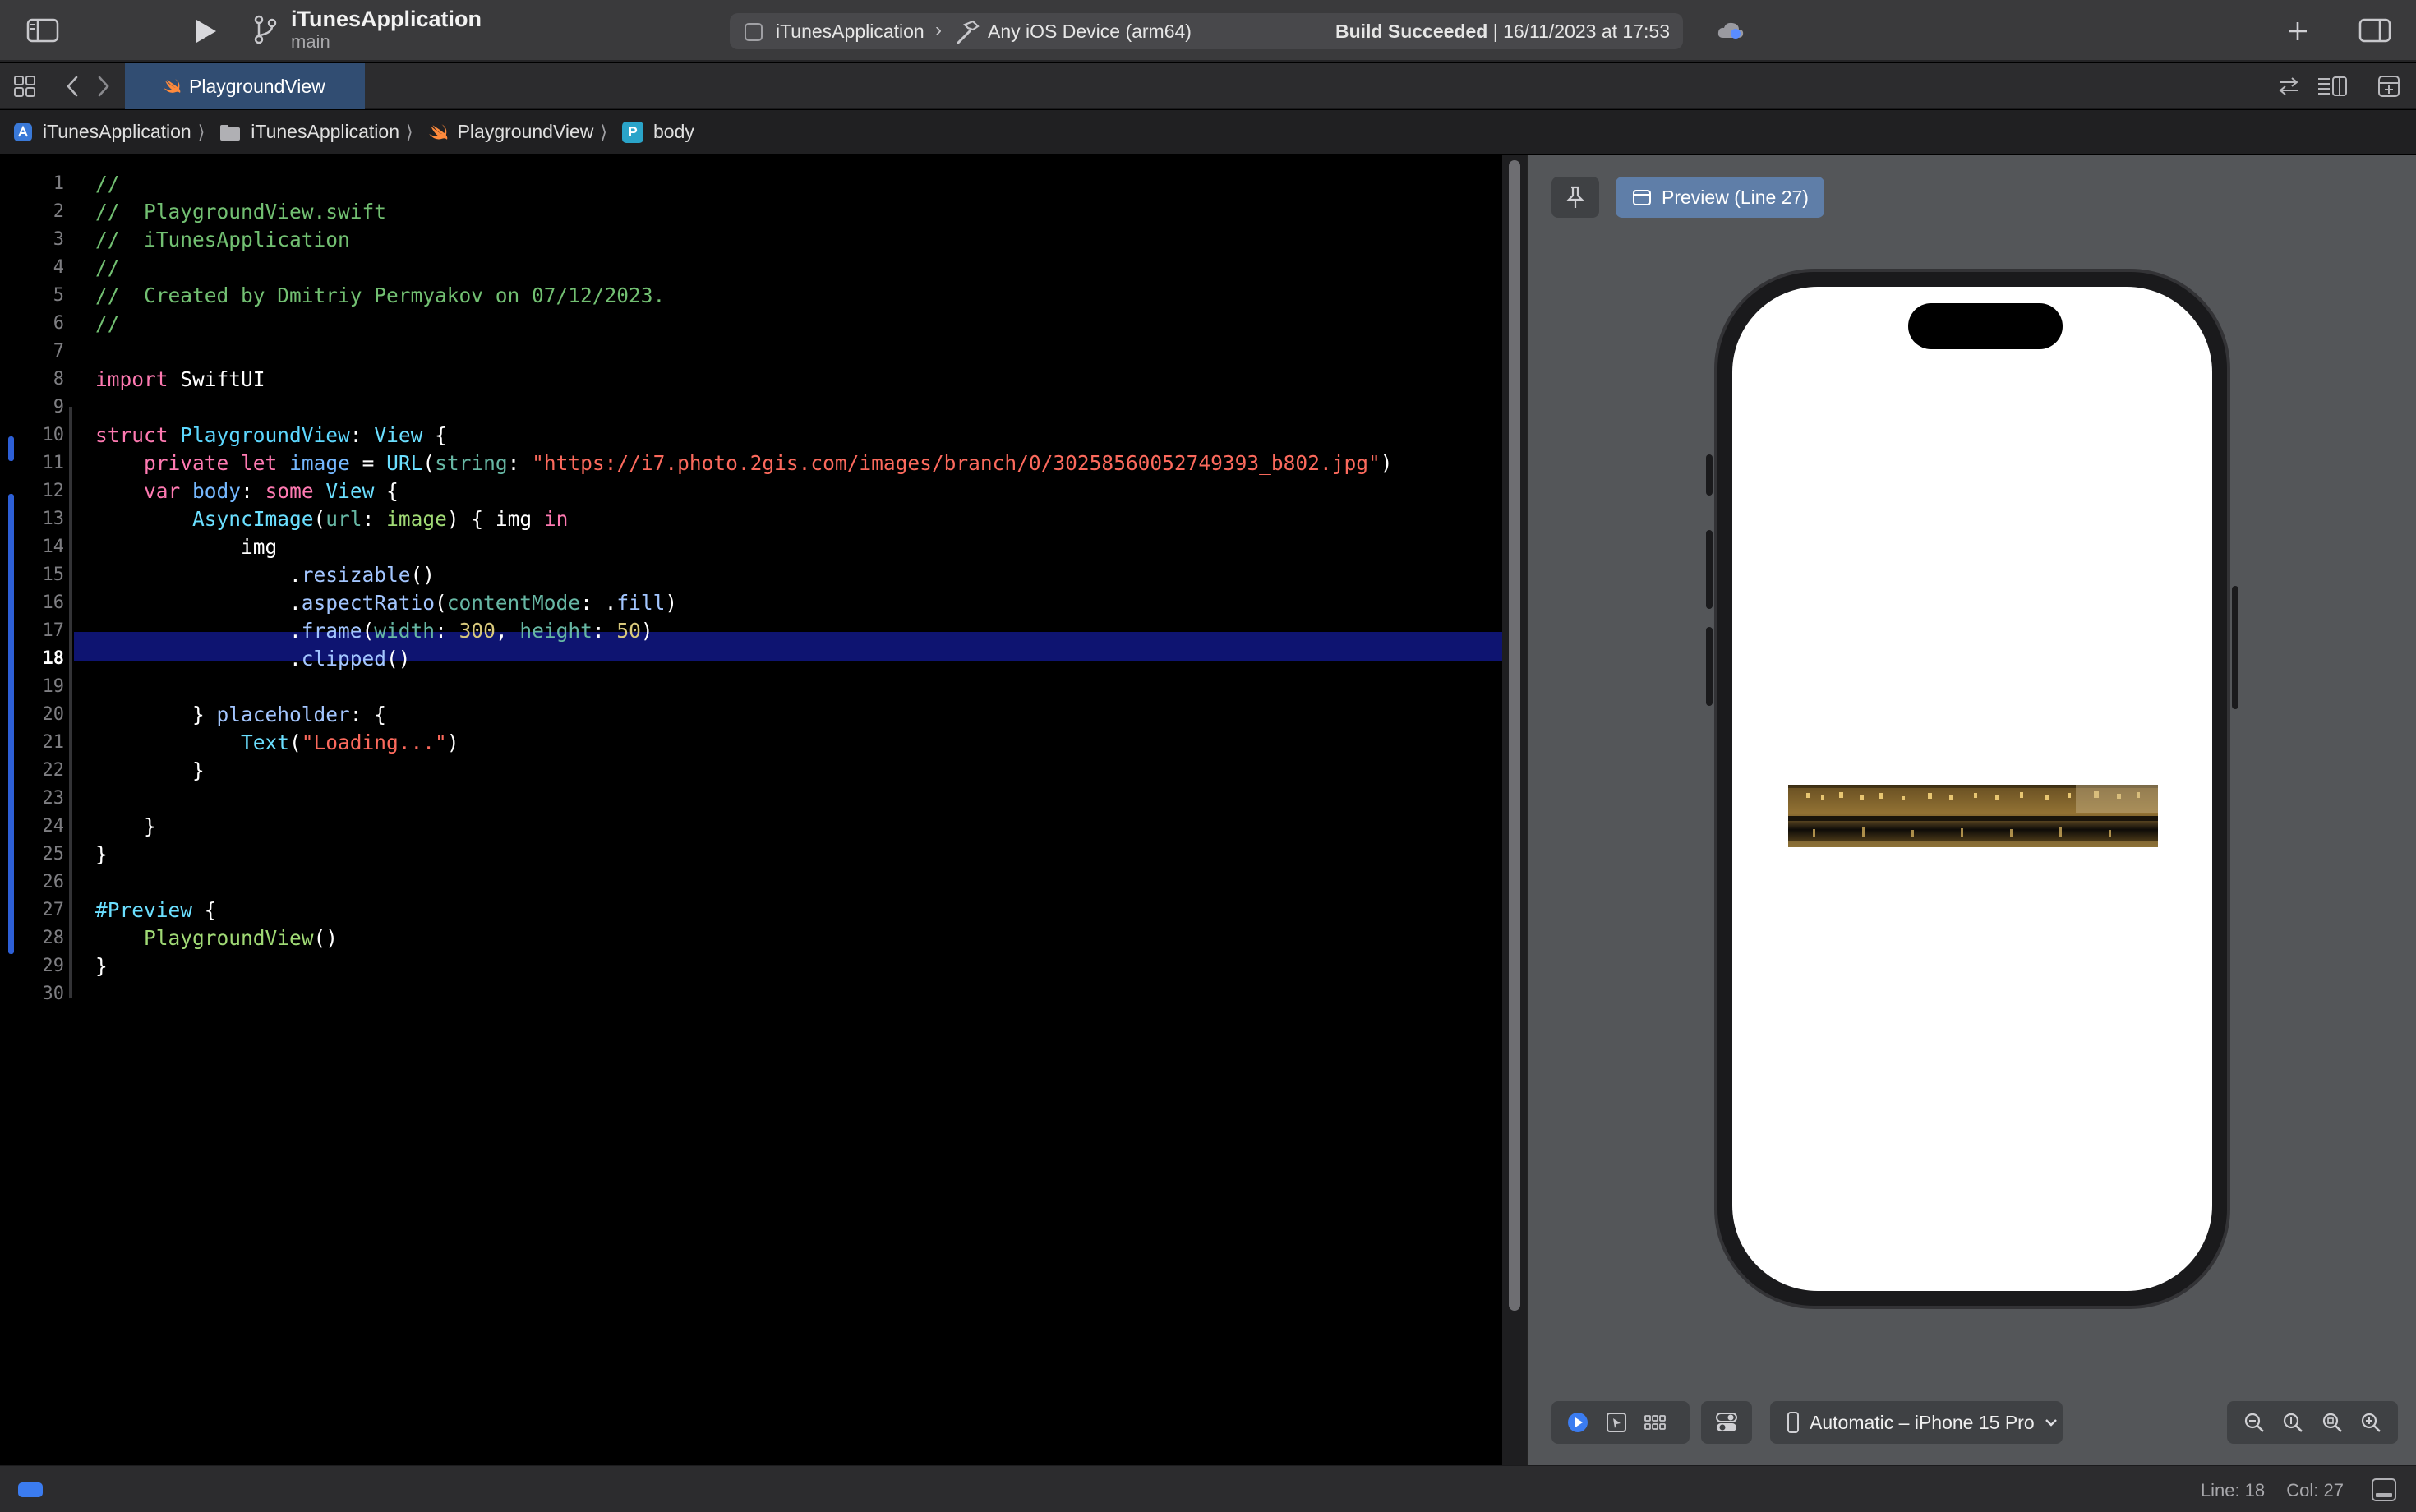 The height and width of the screenshot is (1512, 2416). Describe the element at coordinates (1617, 1423) in the screenshot. I see `selectable-mode-icon` at that location.